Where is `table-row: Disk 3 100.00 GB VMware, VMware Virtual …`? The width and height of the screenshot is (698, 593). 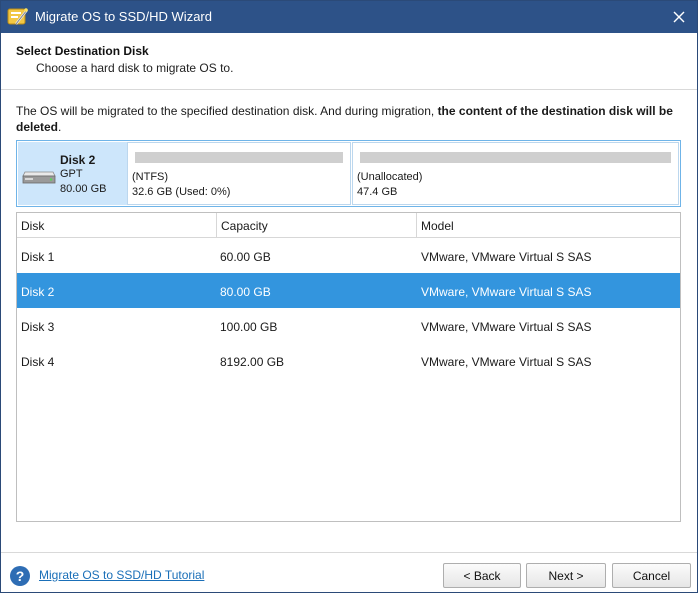
table-row: Disk 3 100.00 GB VMware, VMware Virtual … is located at coordinates (348, 325).